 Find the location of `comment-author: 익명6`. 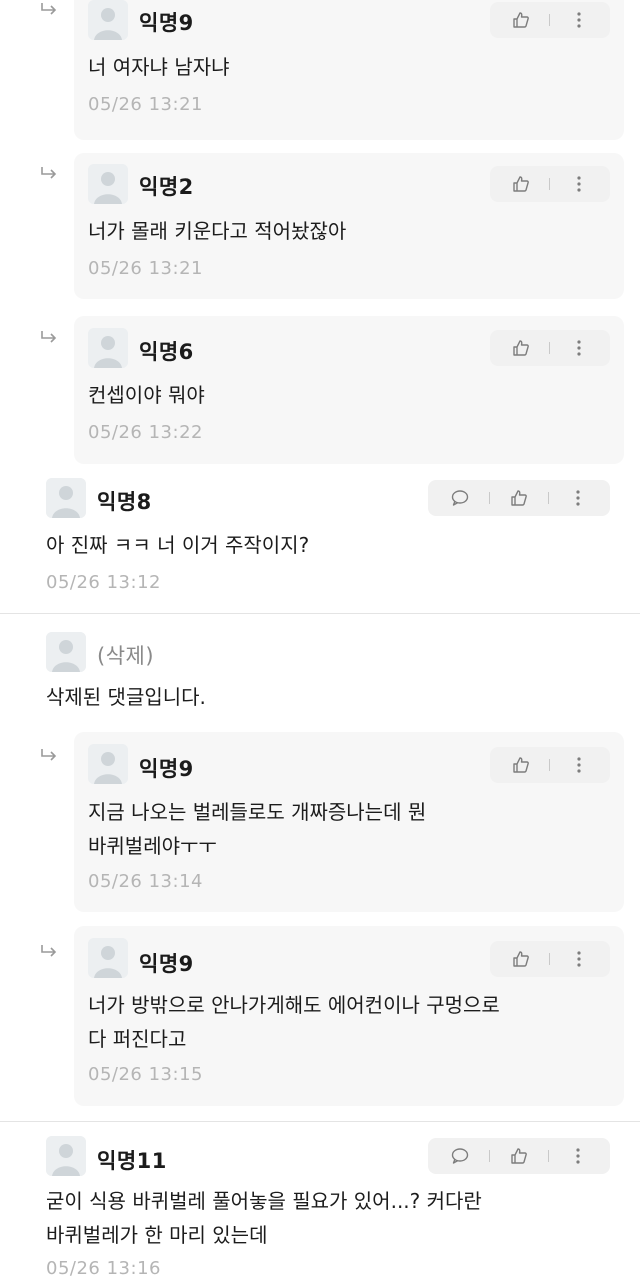

comment-author: 익명6 is located at coordinates (166, 352).